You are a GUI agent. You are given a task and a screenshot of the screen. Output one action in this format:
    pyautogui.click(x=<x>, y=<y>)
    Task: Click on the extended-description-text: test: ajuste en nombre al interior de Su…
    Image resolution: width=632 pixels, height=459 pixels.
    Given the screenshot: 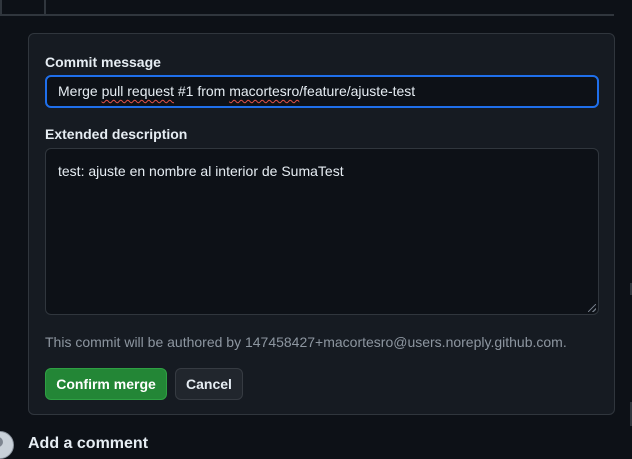 What is the action you would take?
    pyautogui.click(x=201, y=171)
    